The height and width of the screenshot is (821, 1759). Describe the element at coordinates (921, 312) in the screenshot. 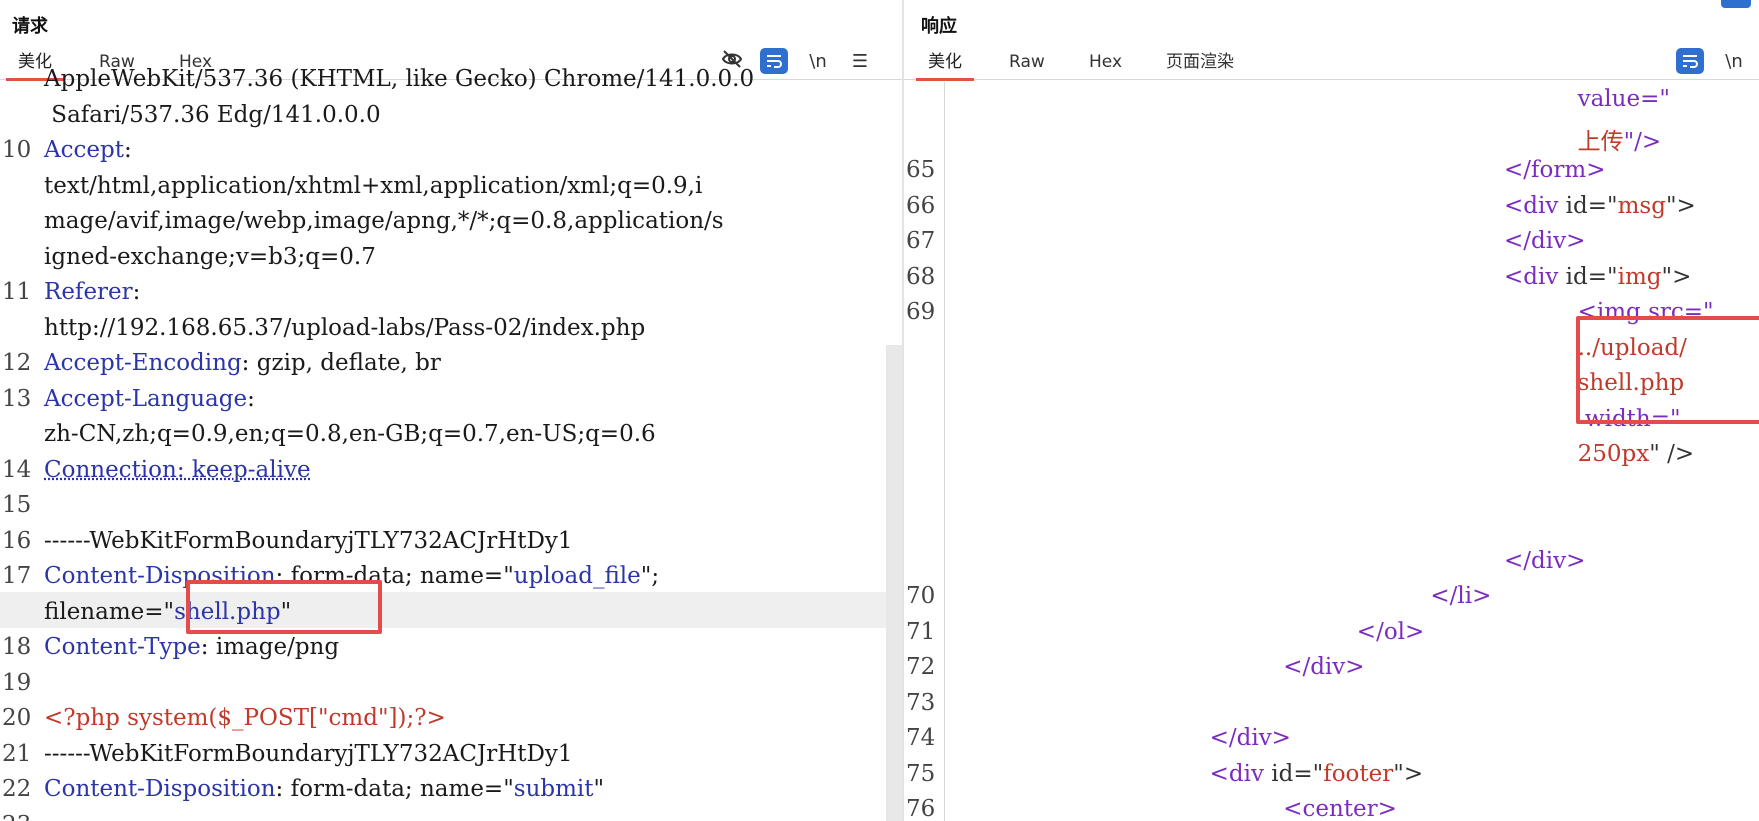

I see `line-number: 69` at that location.